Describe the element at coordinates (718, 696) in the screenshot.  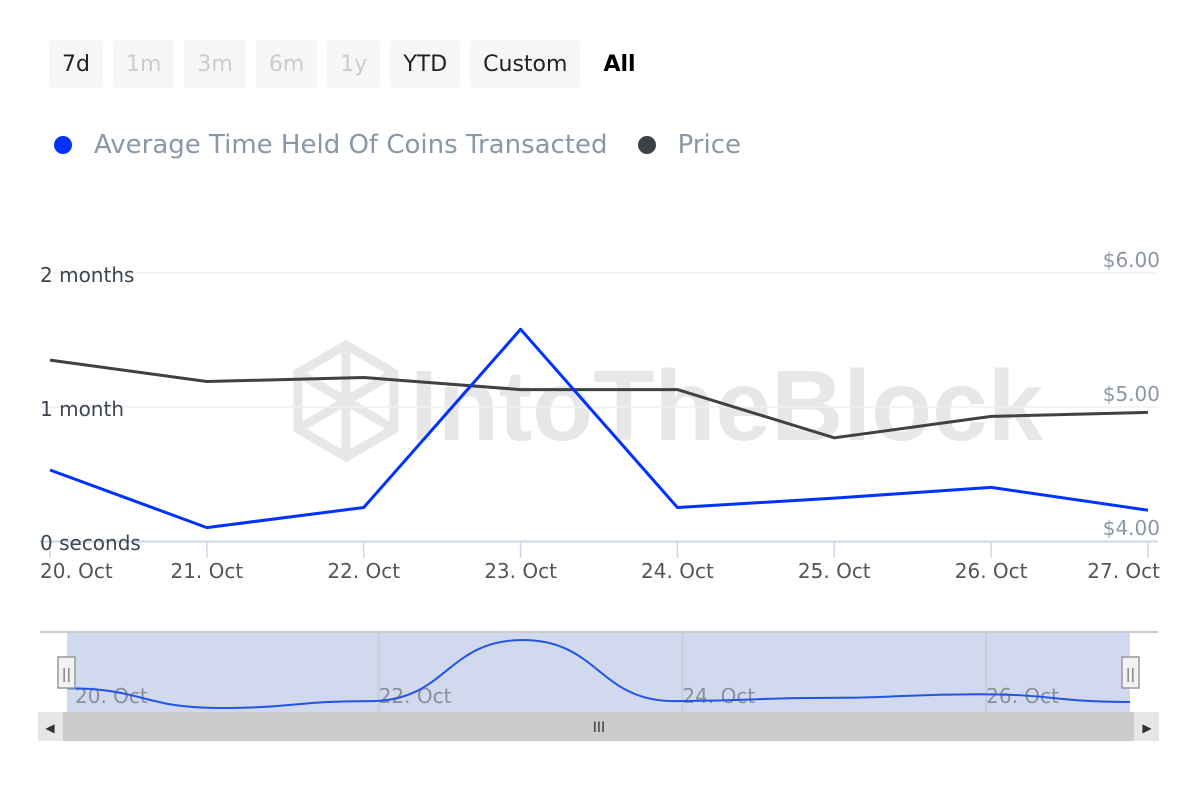
I see `navigator-label: 24. Oct` at that location.